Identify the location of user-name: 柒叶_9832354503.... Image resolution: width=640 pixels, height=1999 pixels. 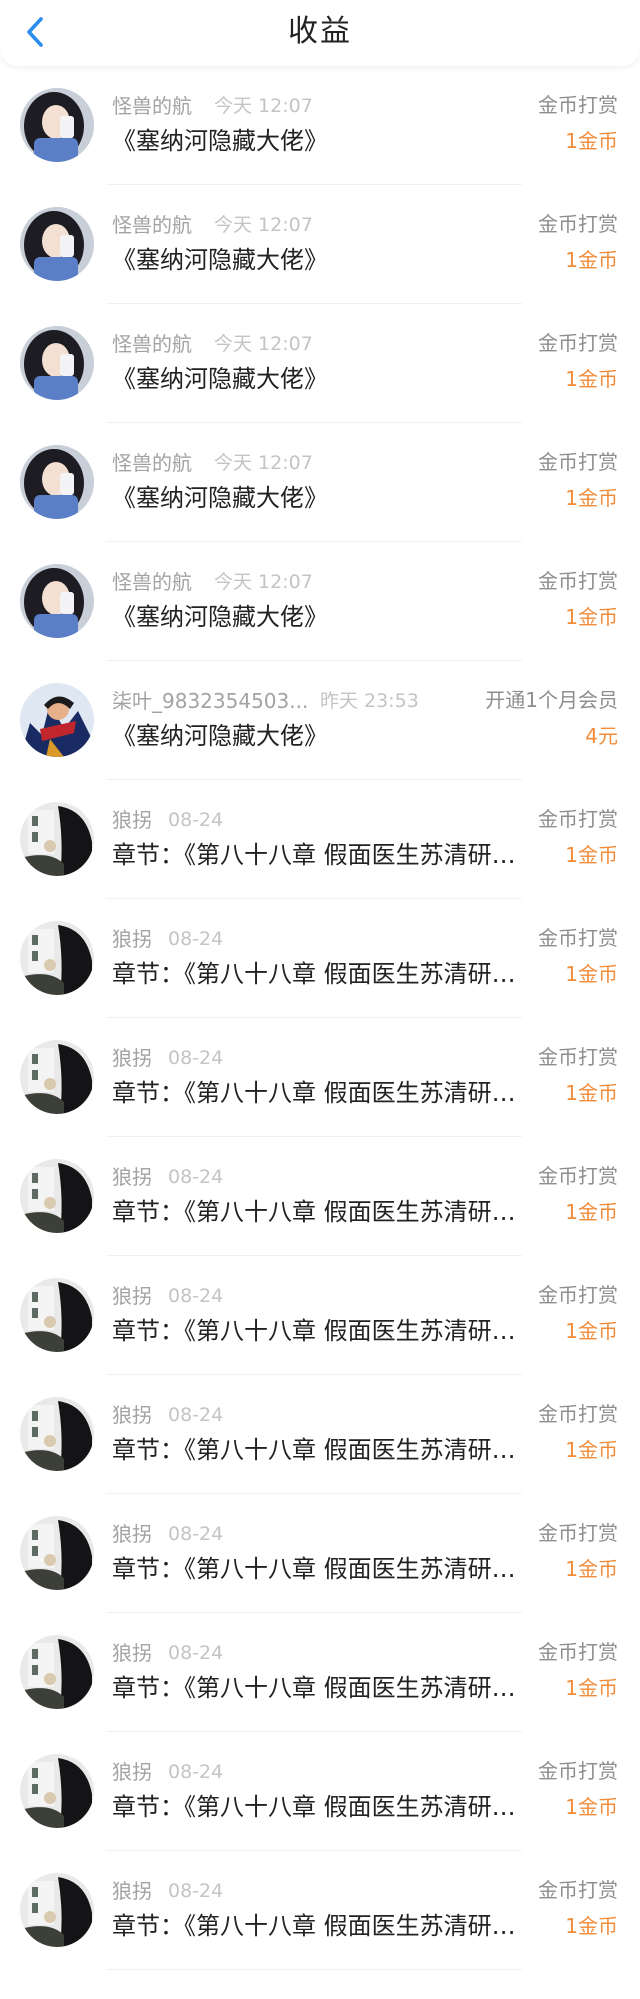
(210, 701).